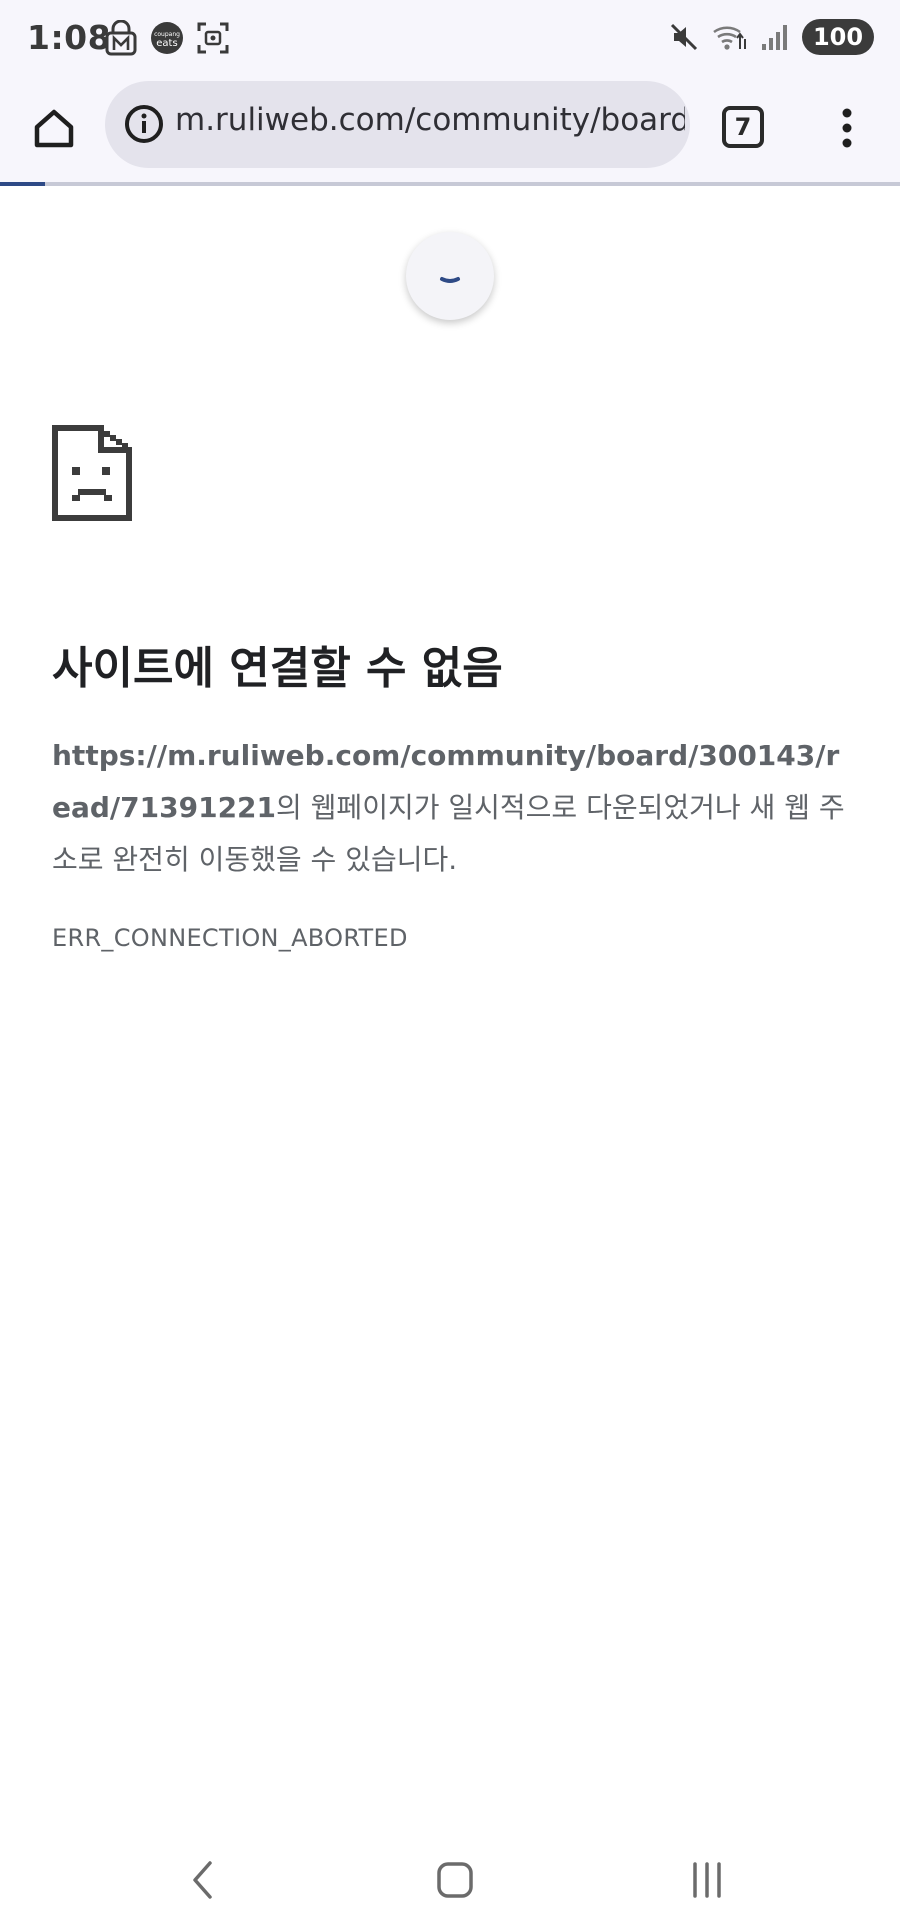  What do you see at coordinates (277, 668) in the screenshot?
I see `error-title: 사이트에 연결할 수 없음` at bounding box center [277, 668].